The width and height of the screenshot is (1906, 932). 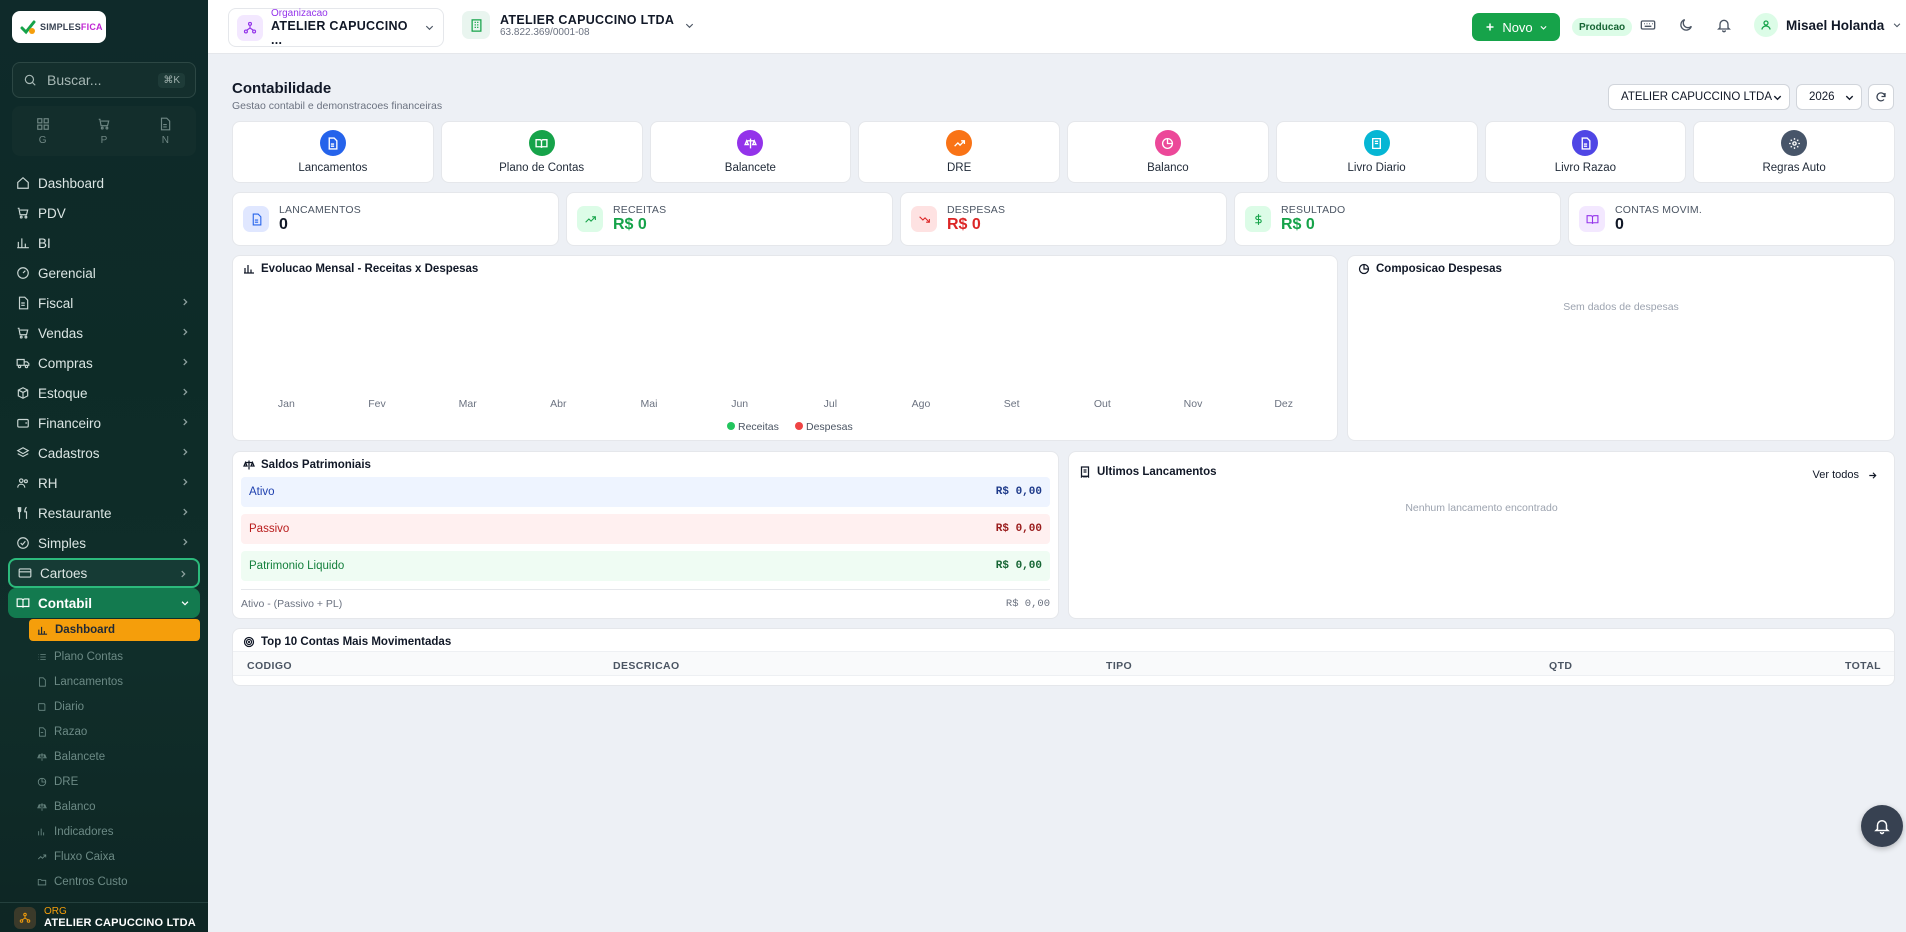 I want to click on user-name: Misael Holanda, so click(x=1835, y=25).